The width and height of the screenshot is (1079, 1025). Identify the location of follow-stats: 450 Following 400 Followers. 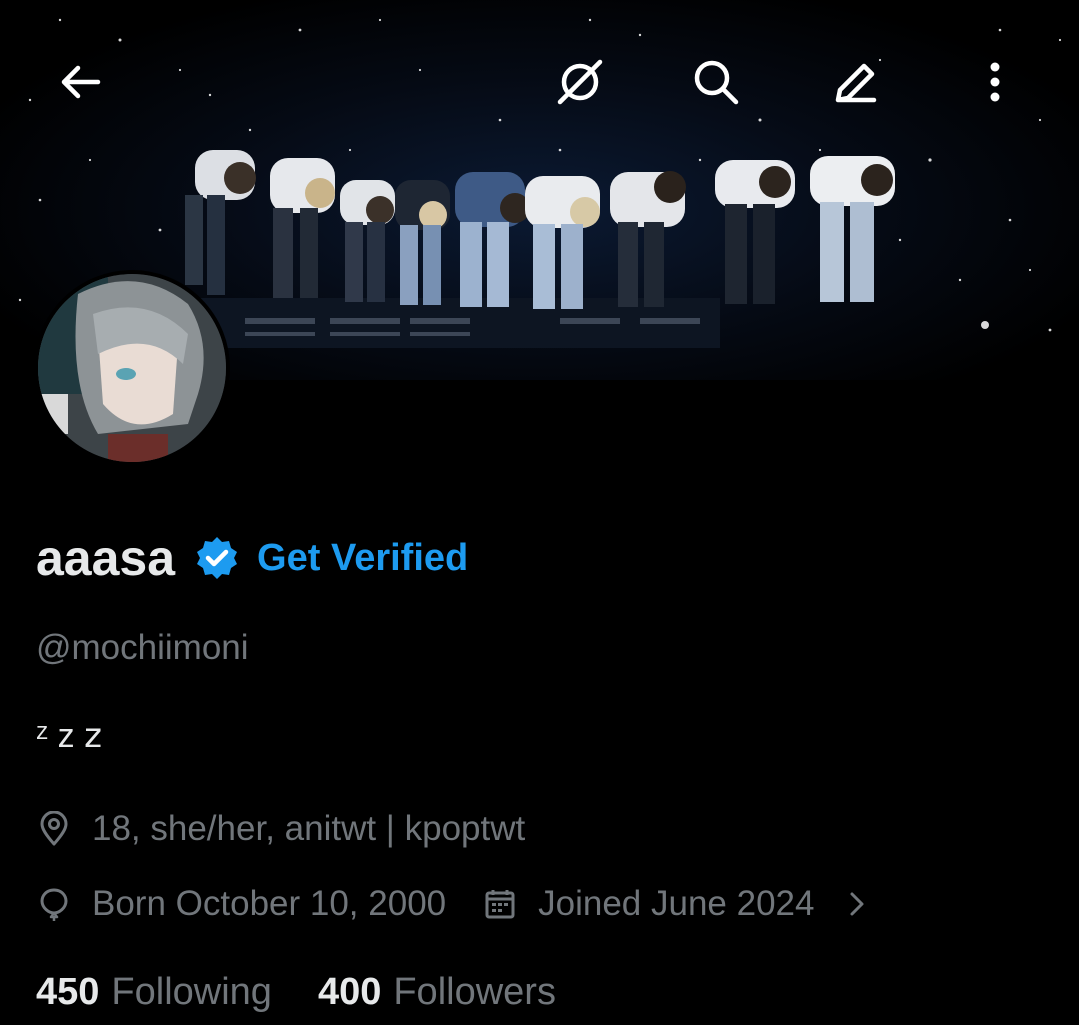
(296, 992).